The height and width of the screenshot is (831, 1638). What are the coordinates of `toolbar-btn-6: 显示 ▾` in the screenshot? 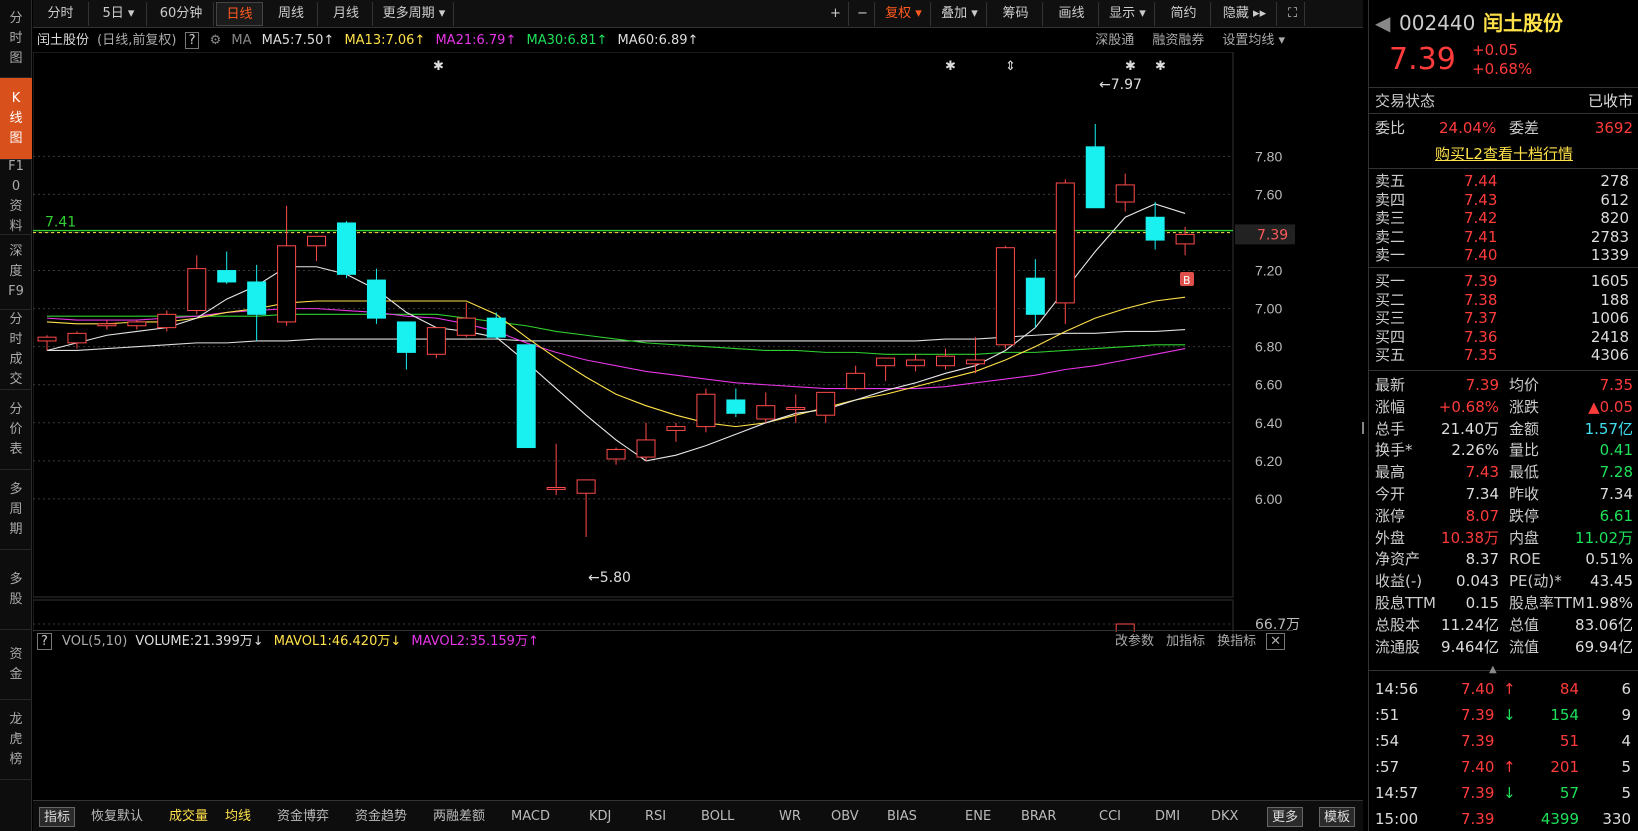 It's located at (1128, 14).